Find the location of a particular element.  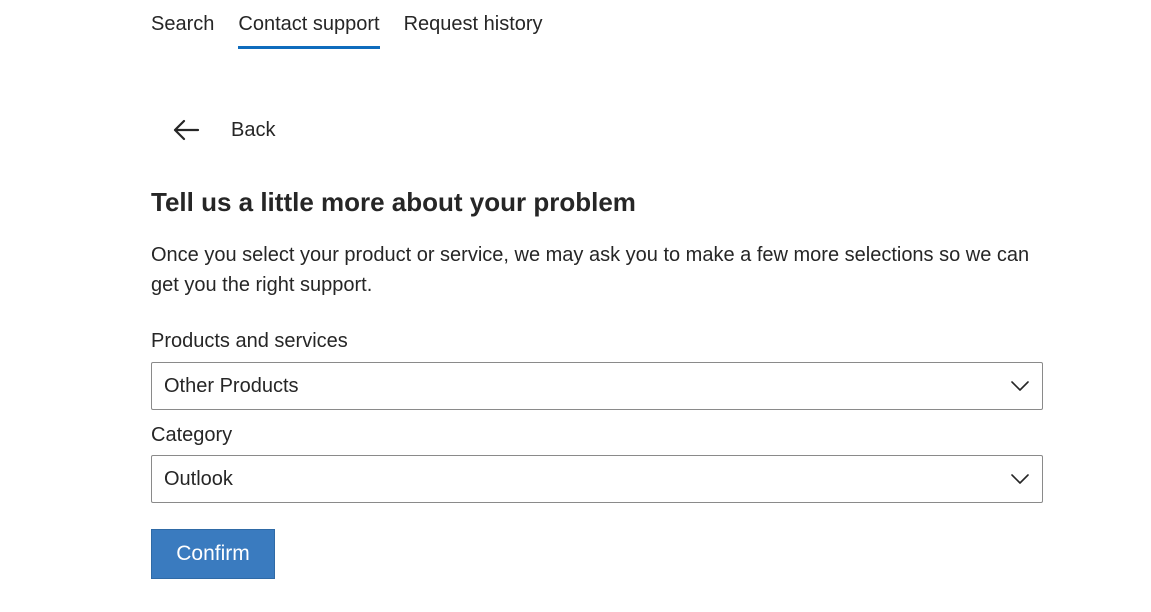

category-label: Category is located at coordinates (192, 435).